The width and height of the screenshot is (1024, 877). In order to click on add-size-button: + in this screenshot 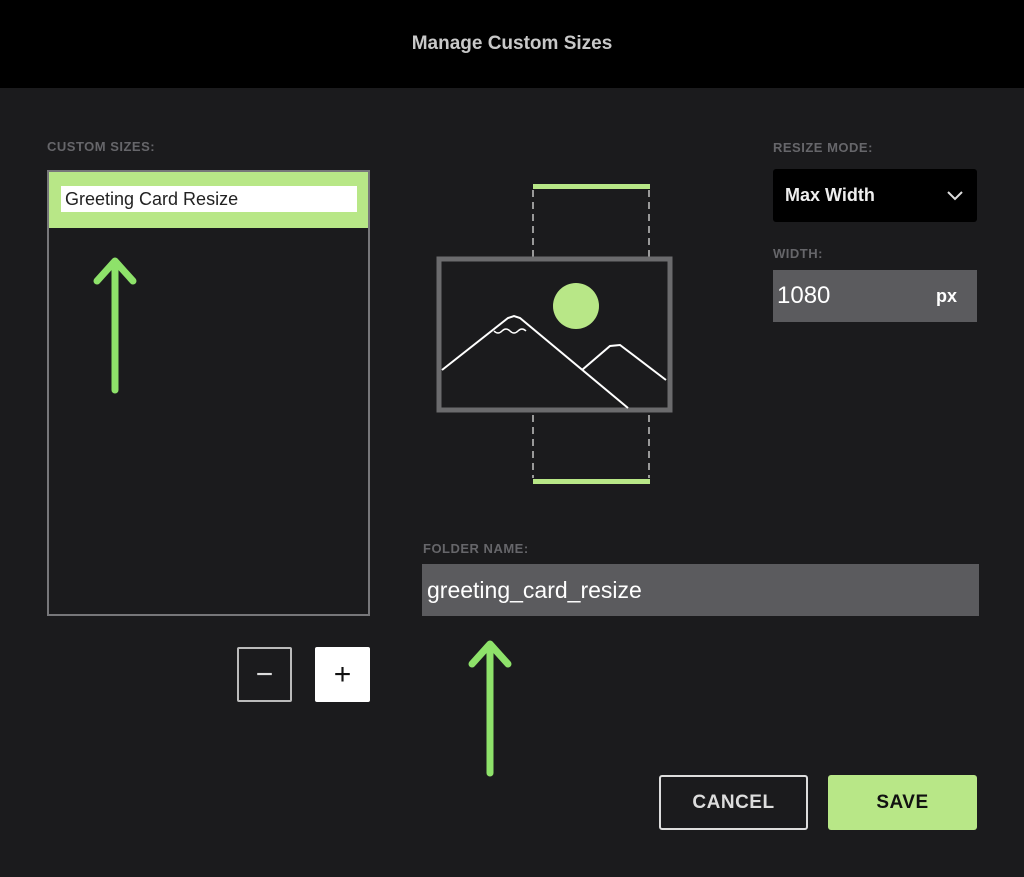, I will do `click(342, 674)`.